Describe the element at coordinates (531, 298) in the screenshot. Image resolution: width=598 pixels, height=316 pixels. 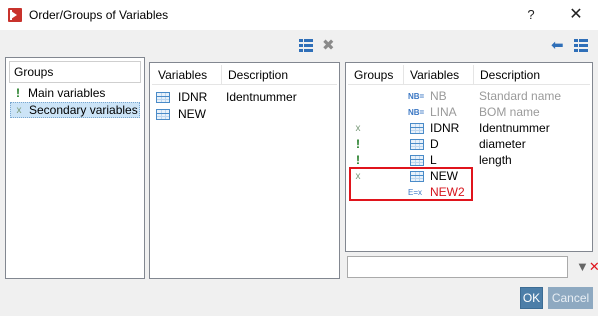
I see `ok-button: OK` at that location.